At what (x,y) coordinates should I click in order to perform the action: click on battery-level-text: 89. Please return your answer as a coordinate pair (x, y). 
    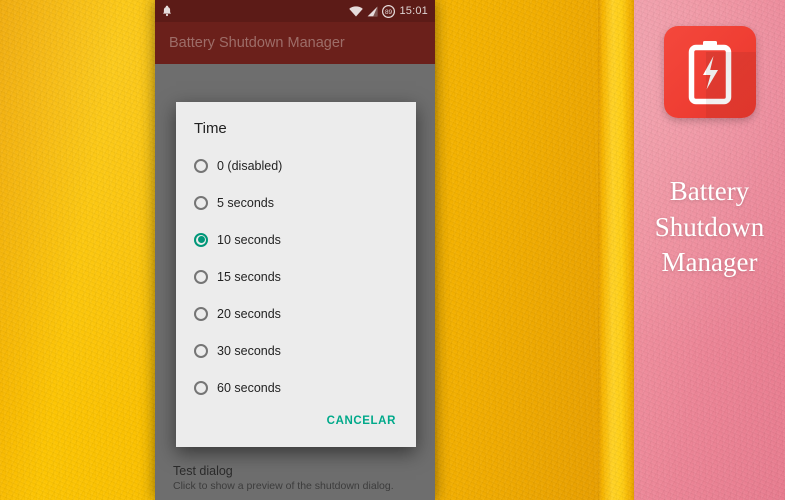
    Looking at the image, I should click on (389, 12).